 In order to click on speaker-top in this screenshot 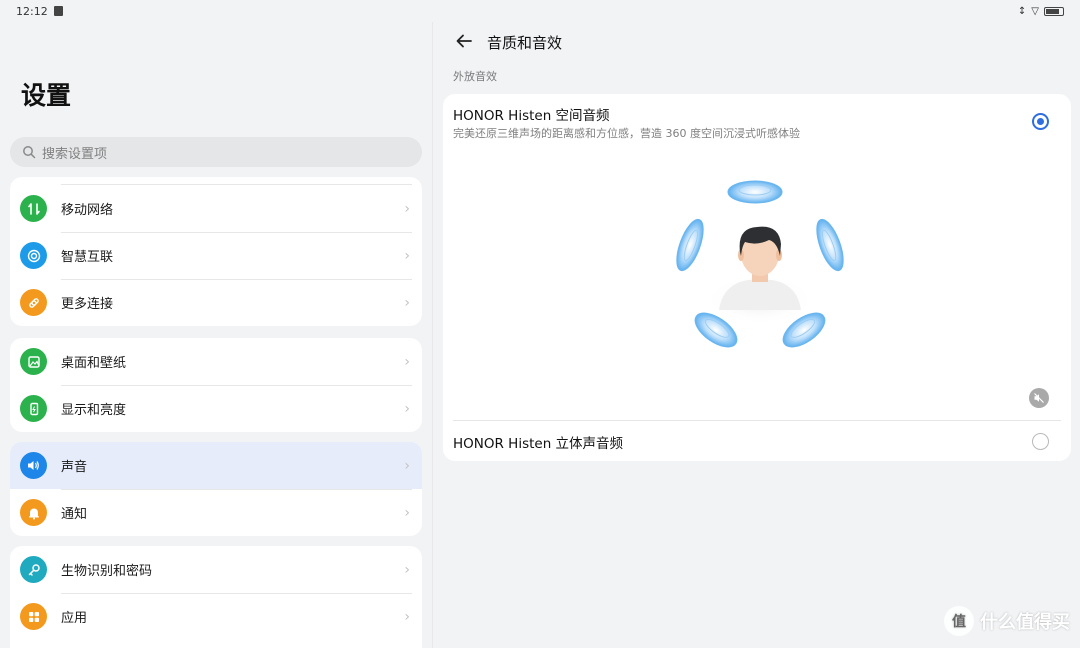, I will do `click(755, 192)`.